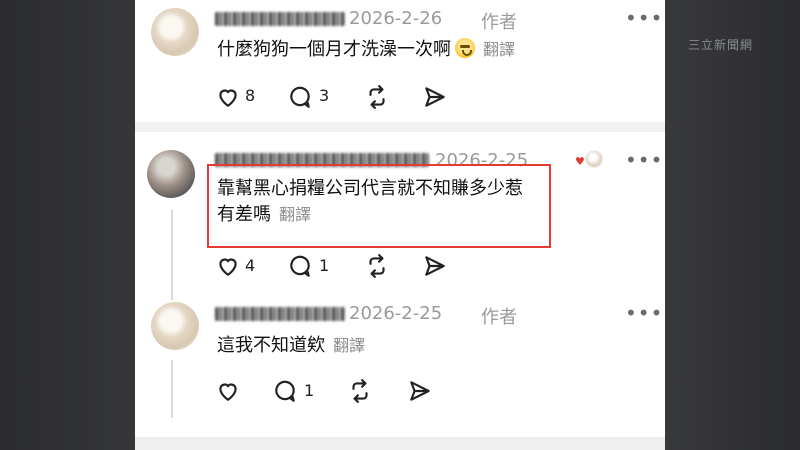  What do you see at coordinates (400, 127) in the screenshot?
I see `section-divider` at bounding box center [400, 127].